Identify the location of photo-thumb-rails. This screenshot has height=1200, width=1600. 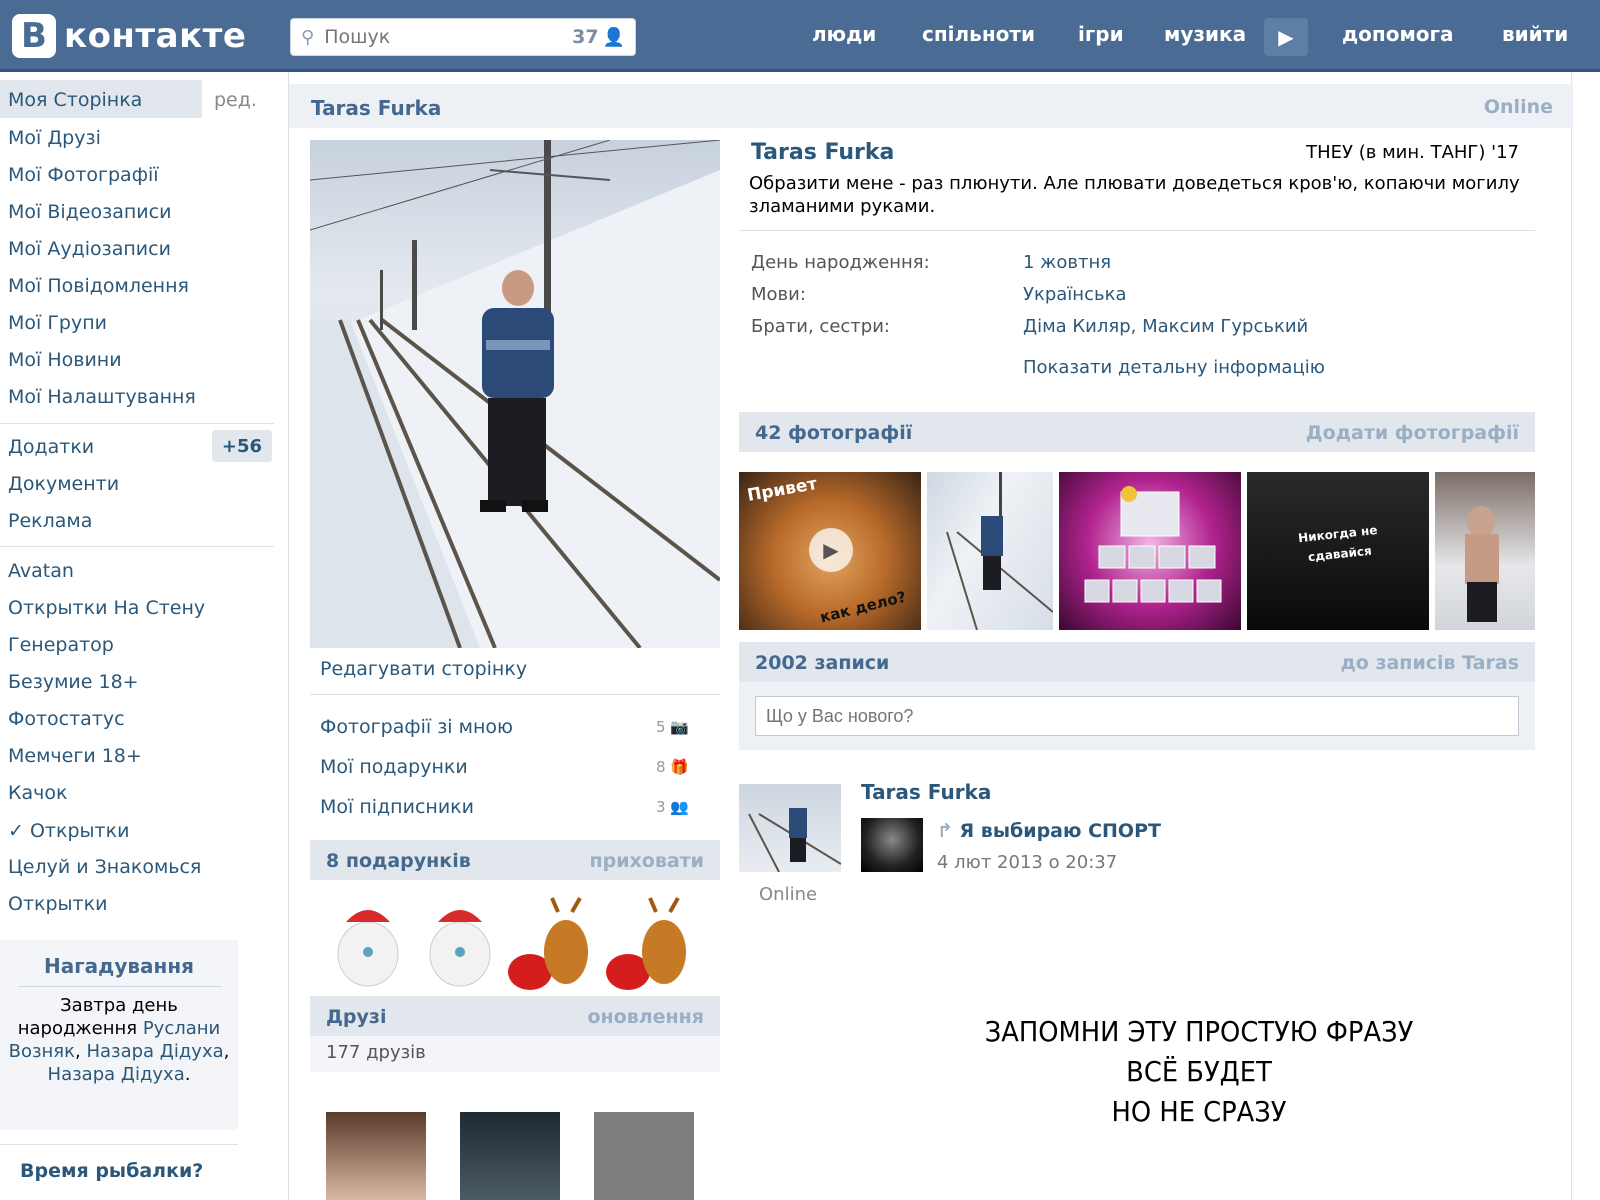
(990, 551).